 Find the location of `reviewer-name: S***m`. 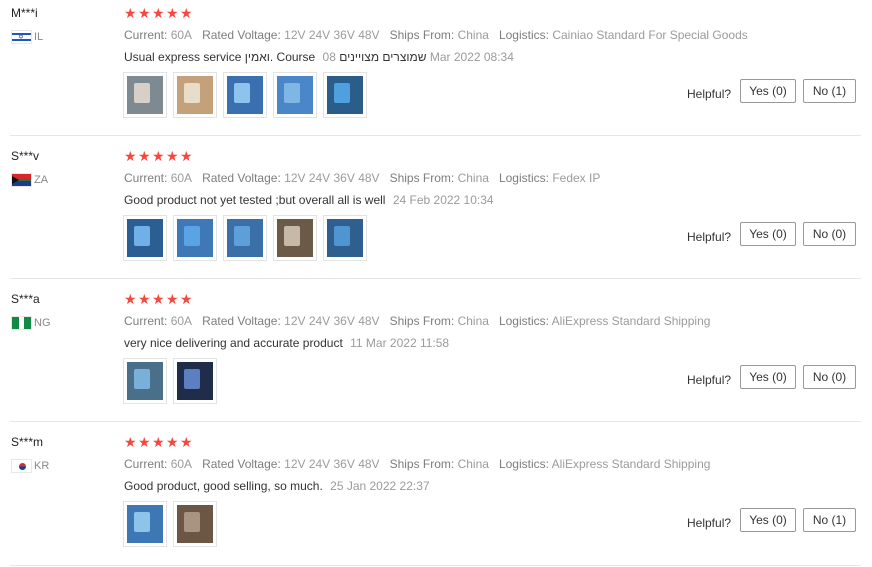

reviewer-name: S***m is located at coordinates (27, 442).